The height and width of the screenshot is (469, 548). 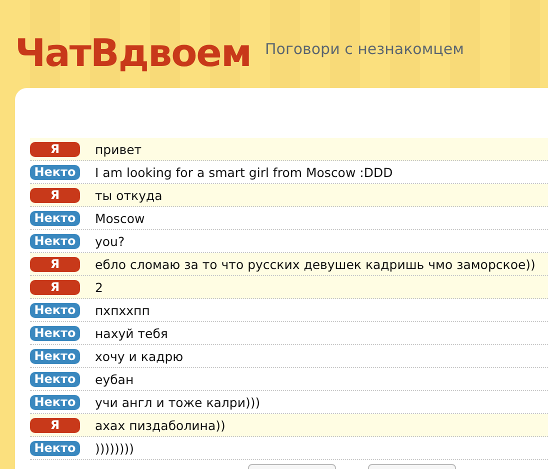 I want to click on message-text: привет, so click(x=118, y=149).